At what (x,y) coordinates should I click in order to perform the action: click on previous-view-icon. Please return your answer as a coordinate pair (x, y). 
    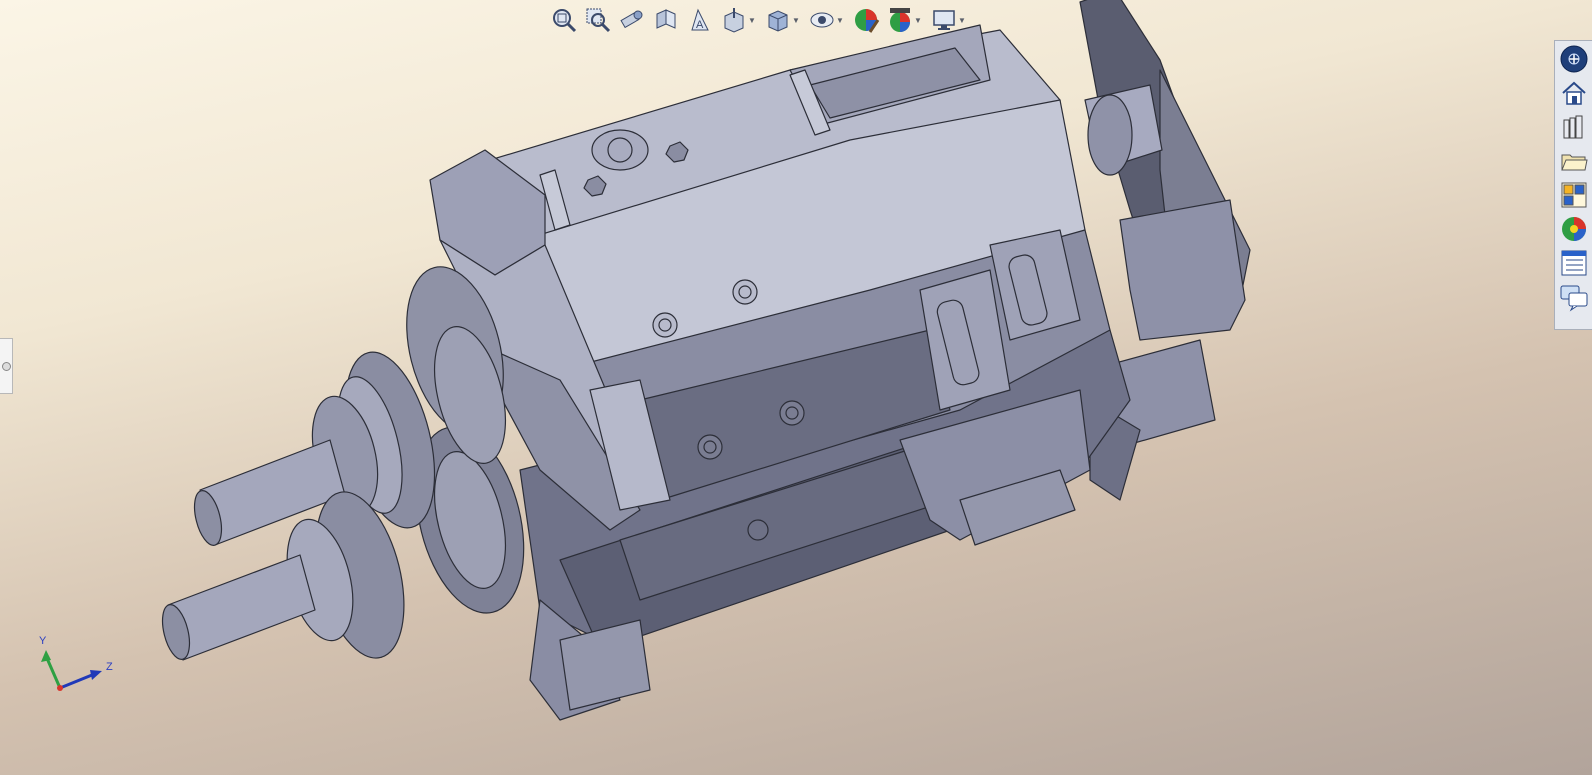
    Looking at the image, I should click on (632, 20).